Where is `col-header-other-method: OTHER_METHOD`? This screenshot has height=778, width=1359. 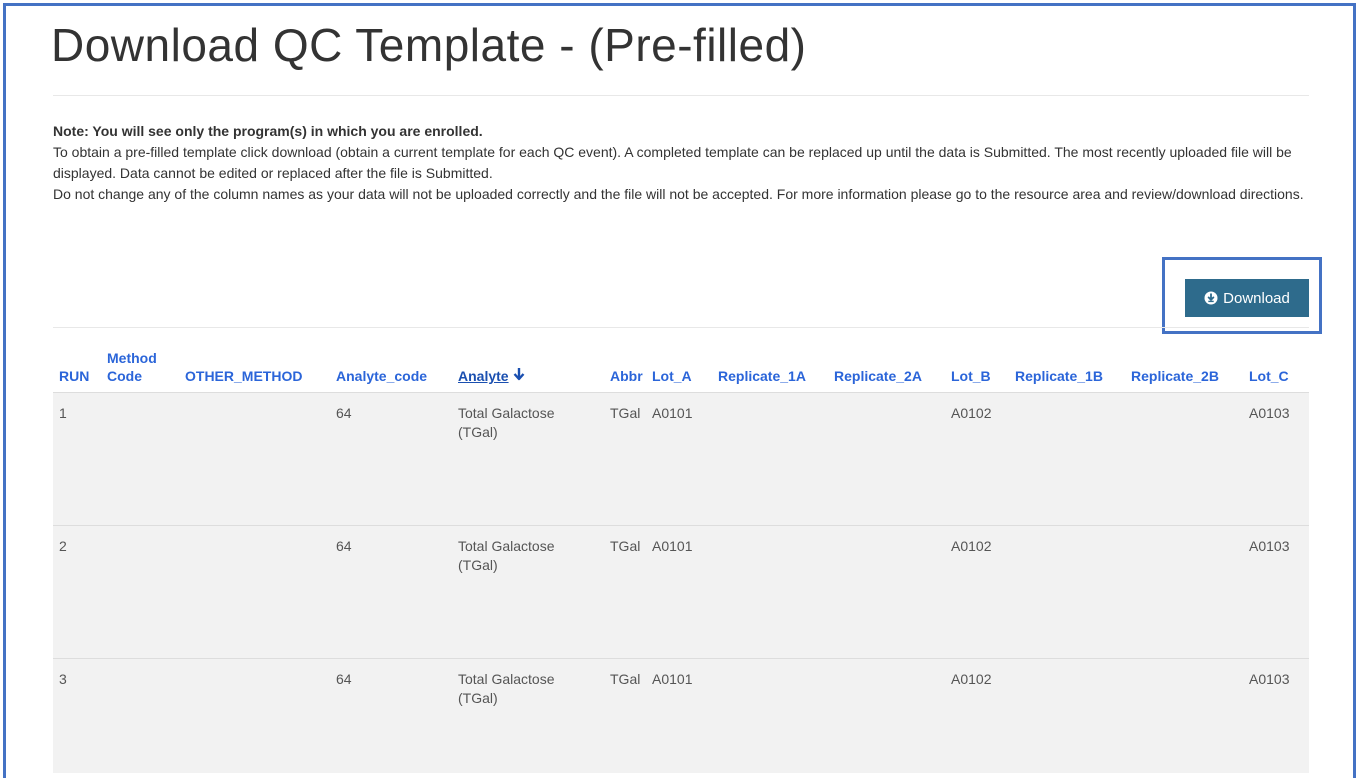 col-header-other-method: OTHER_METHOD is located at coordinates (254, 369).